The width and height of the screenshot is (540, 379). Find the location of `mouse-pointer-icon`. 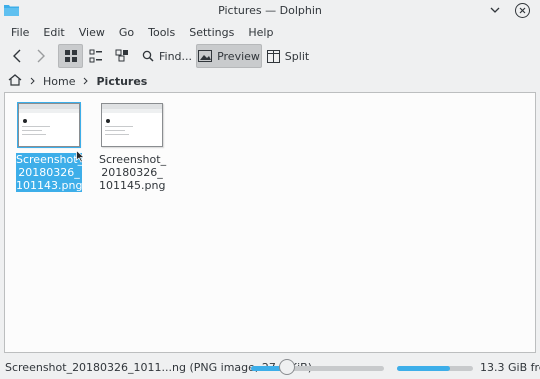

mouse-pointer-icon is located at coordinates (81, 157).